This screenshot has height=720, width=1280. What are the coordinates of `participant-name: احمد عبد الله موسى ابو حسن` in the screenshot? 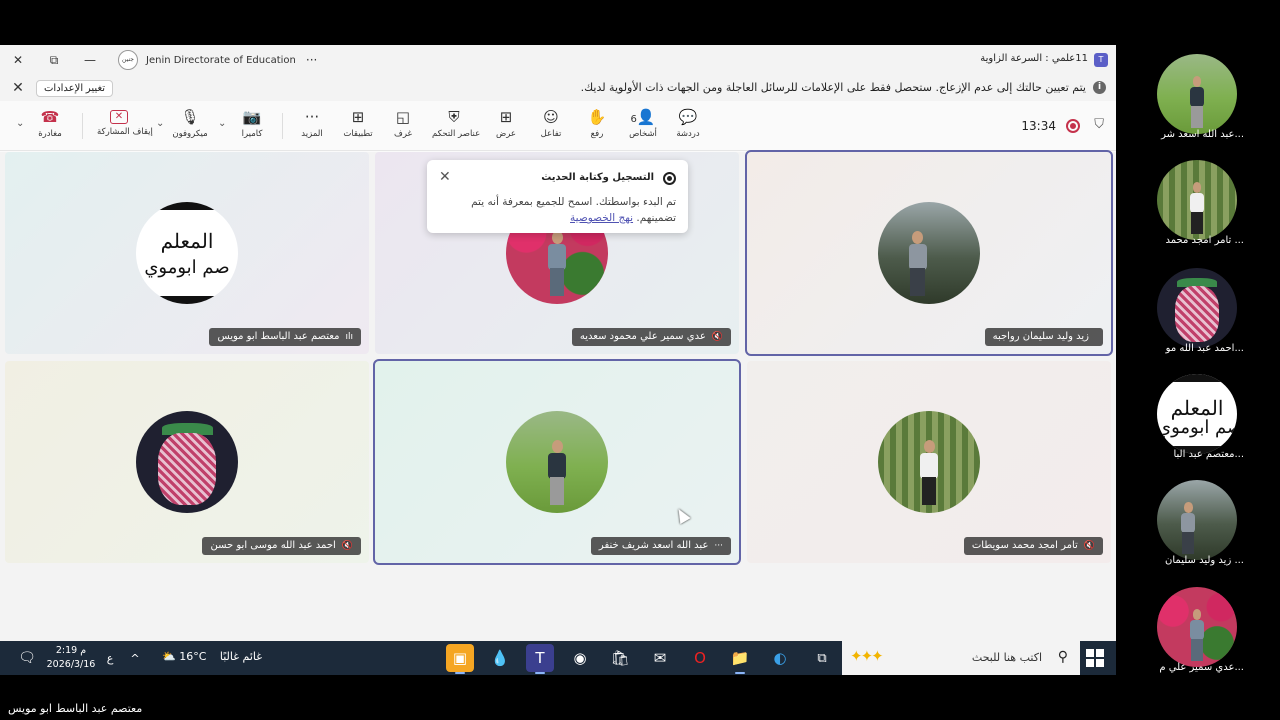 It's located at (273, 545).